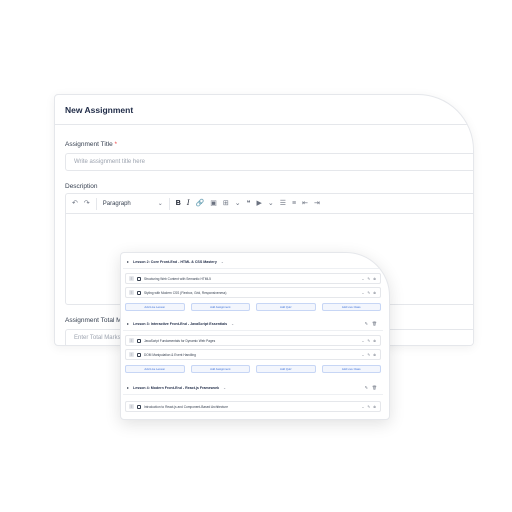 This screenshot has width=512, height=512. I want to click on table-chevron-icon: ⌄, so click(238, 203).